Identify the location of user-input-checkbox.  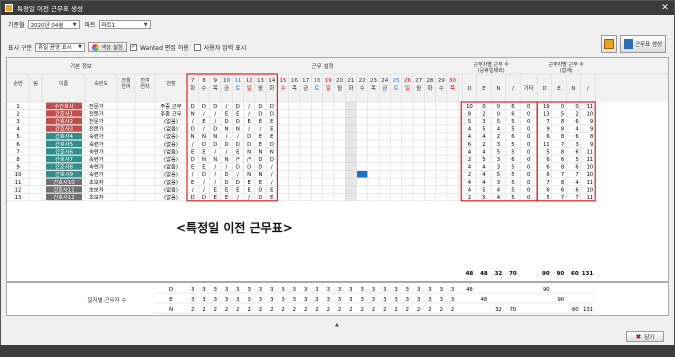
(197, 47).